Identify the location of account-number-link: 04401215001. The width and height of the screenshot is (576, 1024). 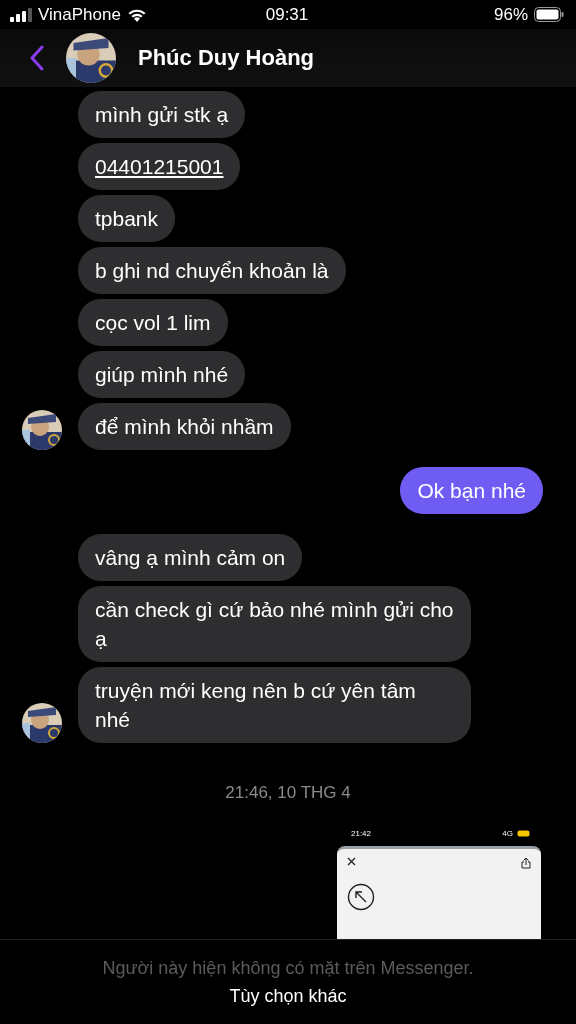
(159, 166).